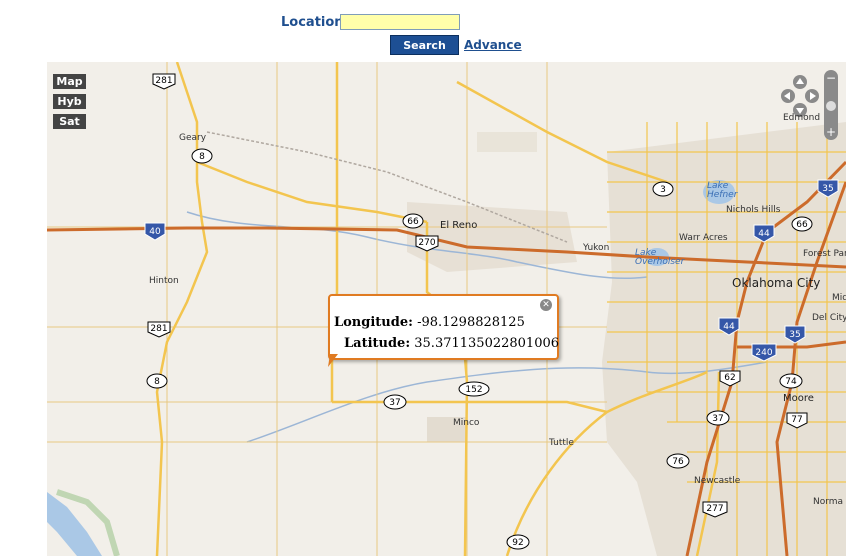 The image size is (846, 556). Describe the element at coordinates (802, 118) in the screenshot. I see `place-label-edmond: Edmond` at that location.